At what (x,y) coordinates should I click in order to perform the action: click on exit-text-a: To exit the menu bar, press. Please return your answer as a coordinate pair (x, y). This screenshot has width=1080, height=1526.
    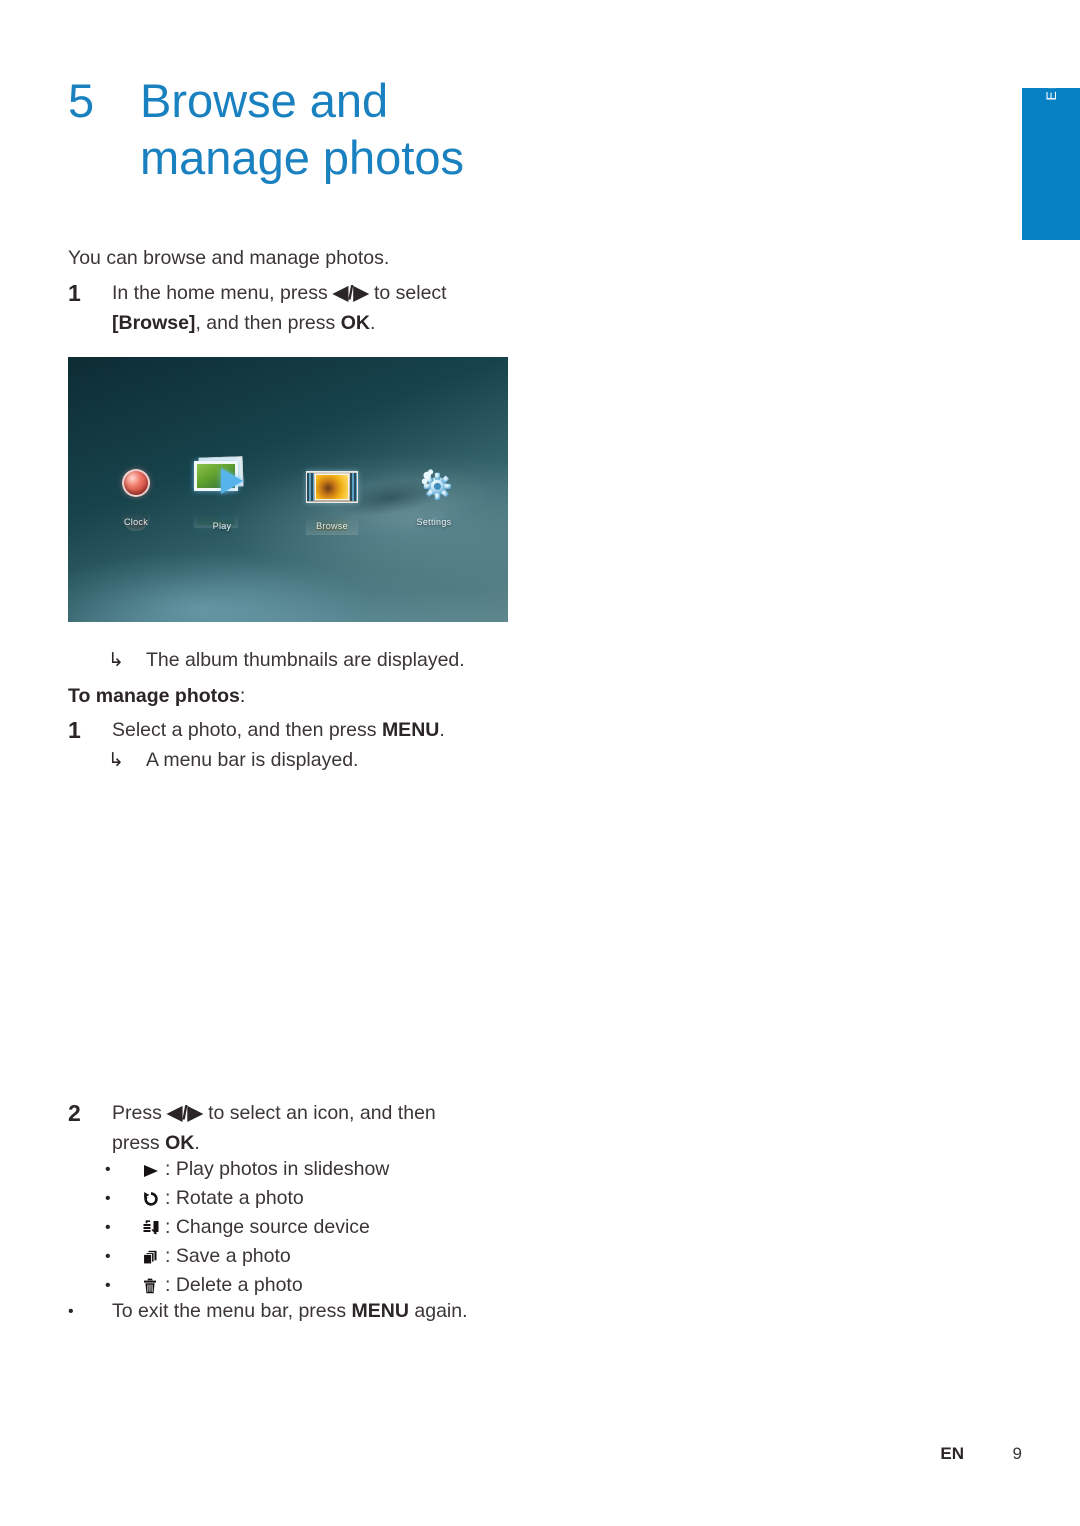
    Looking at the image, I should click on (232, 1311).